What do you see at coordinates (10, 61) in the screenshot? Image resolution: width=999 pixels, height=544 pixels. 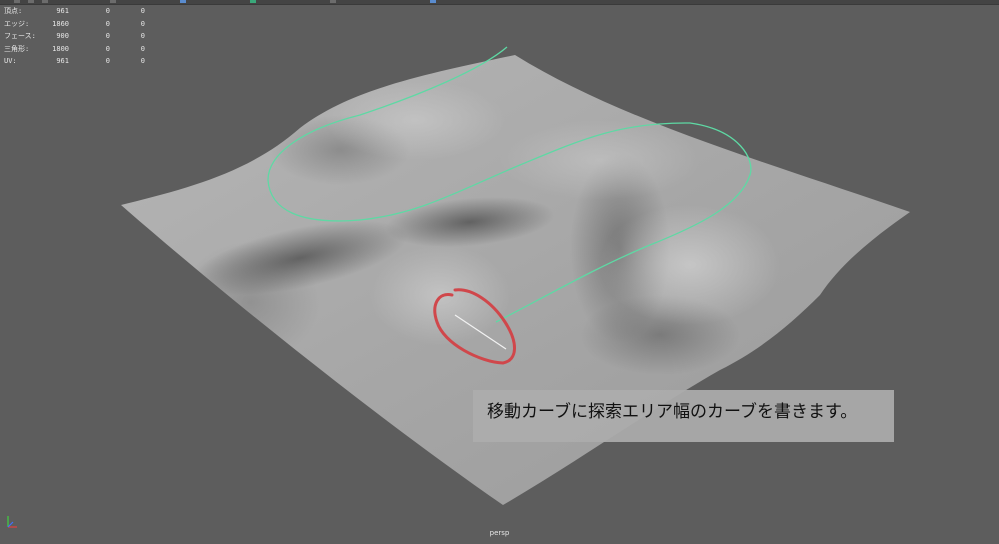 I see `hud-label: UV:` at bounding box center [10, 61].